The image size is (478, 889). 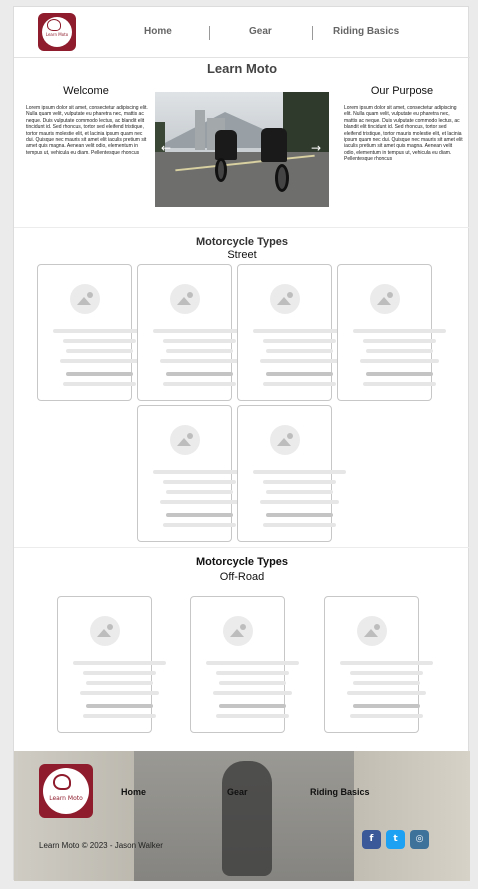 I want to click on purpose-heading: Our Purpose, so click(x=402, y=91).